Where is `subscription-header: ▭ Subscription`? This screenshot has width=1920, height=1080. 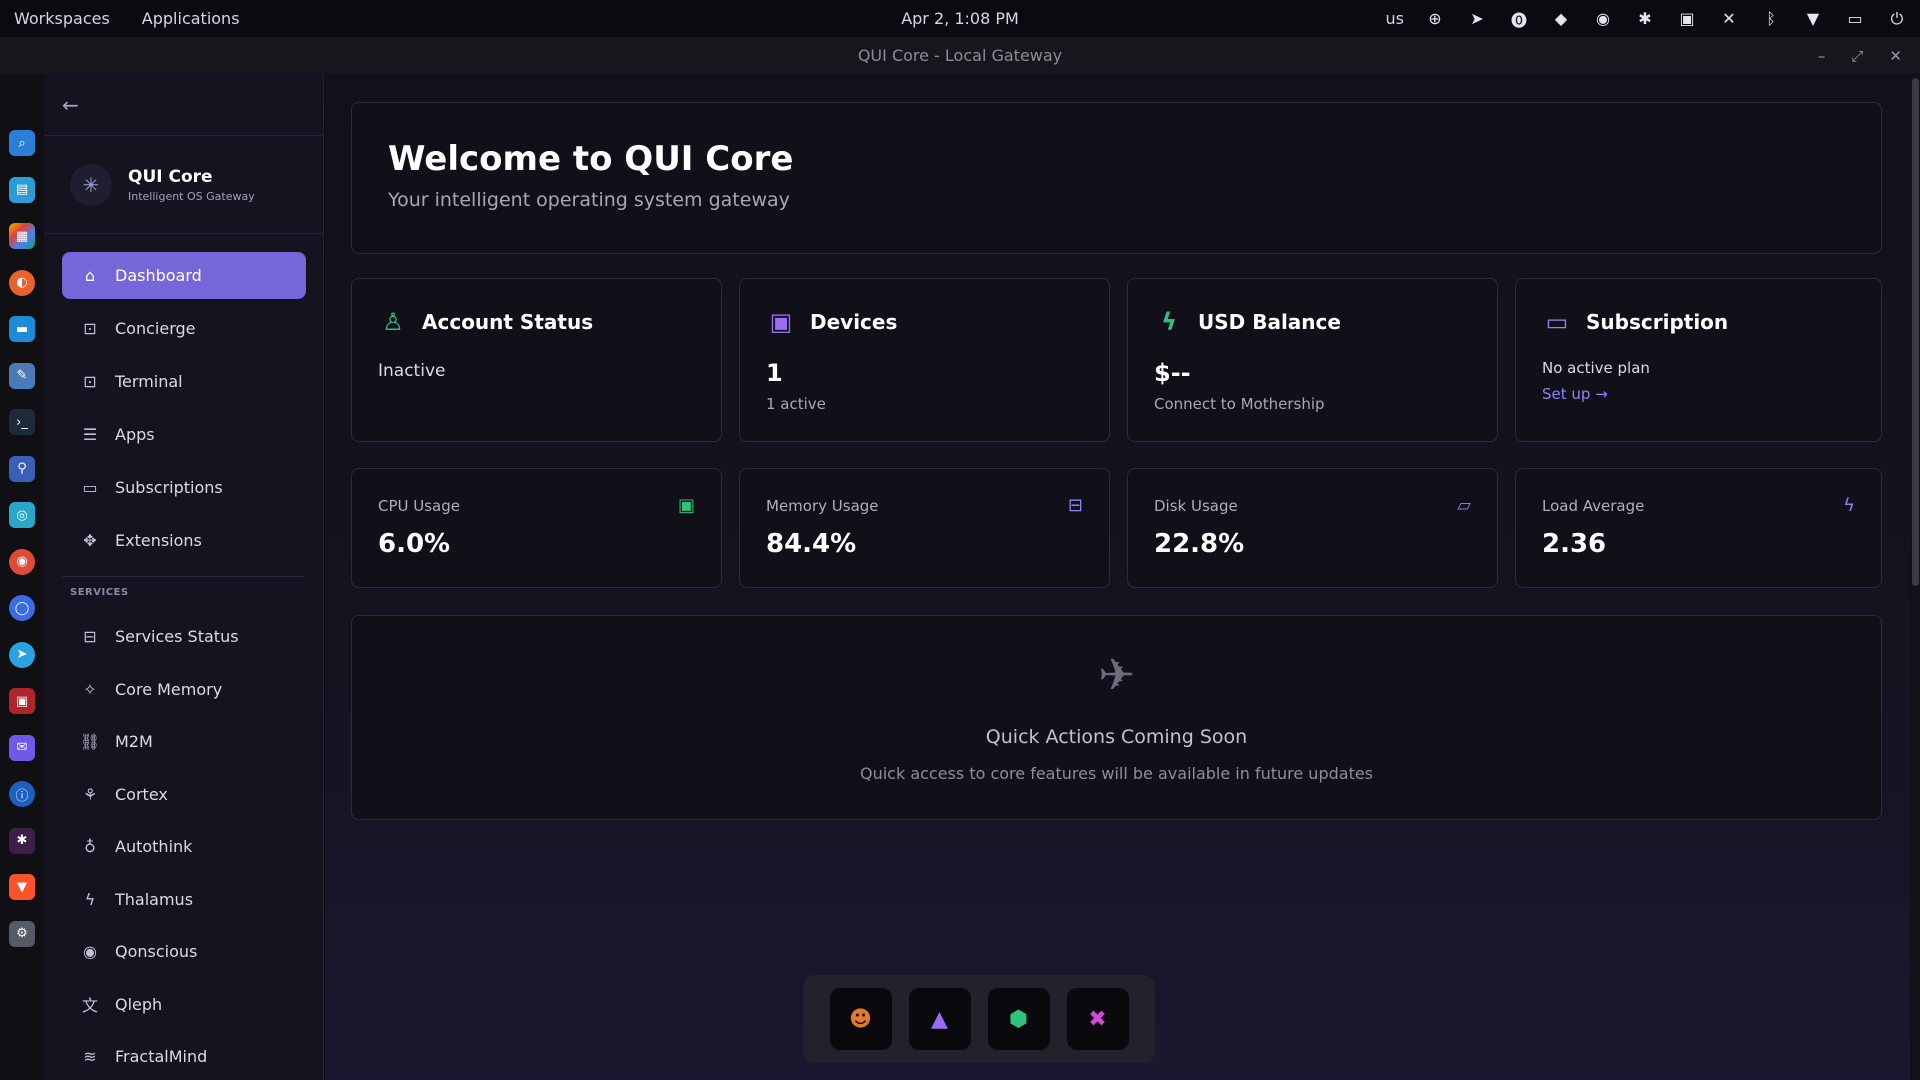
subscription-header: ▭ Subscription is located at coordinates (1635, 322).